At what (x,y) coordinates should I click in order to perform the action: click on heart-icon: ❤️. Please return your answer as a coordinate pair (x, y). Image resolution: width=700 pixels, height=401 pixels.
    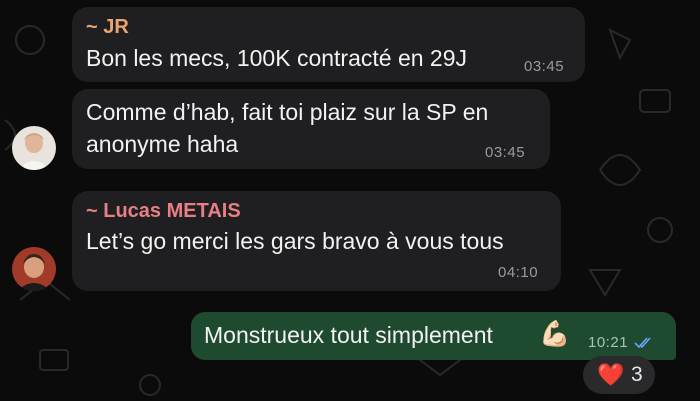
    Looking at the image, I should click on (611, 374).